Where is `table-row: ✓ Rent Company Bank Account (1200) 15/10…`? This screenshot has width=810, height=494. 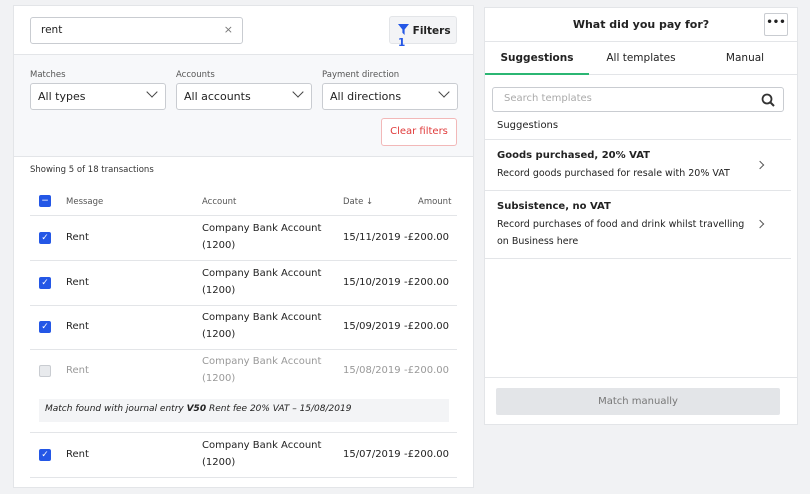
table-row: ✓ Rent Company Bank Account (1200) 15/10… is located at coordinates (243, 283).